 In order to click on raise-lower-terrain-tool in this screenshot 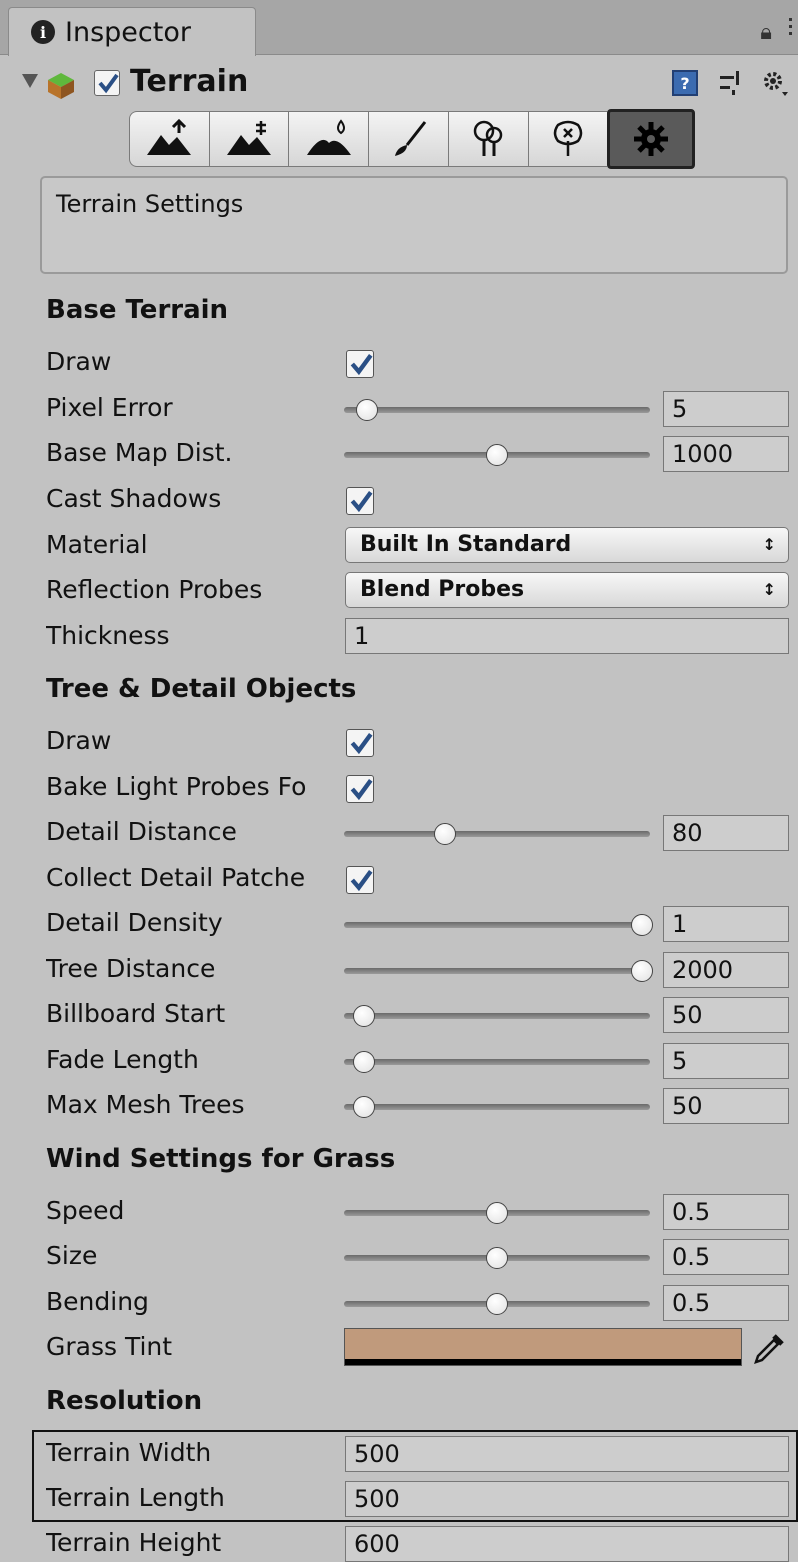, I will do `click(169, 139)`.